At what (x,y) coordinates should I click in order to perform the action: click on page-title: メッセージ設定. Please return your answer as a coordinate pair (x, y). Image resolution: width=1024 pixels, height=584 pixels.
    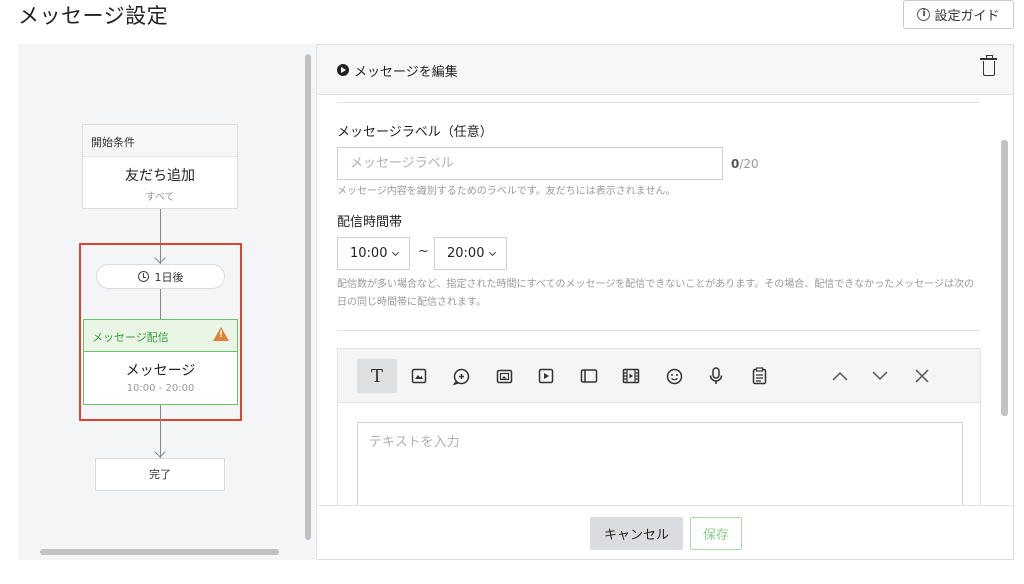
    Looking at the image, I should click on (93, 16).